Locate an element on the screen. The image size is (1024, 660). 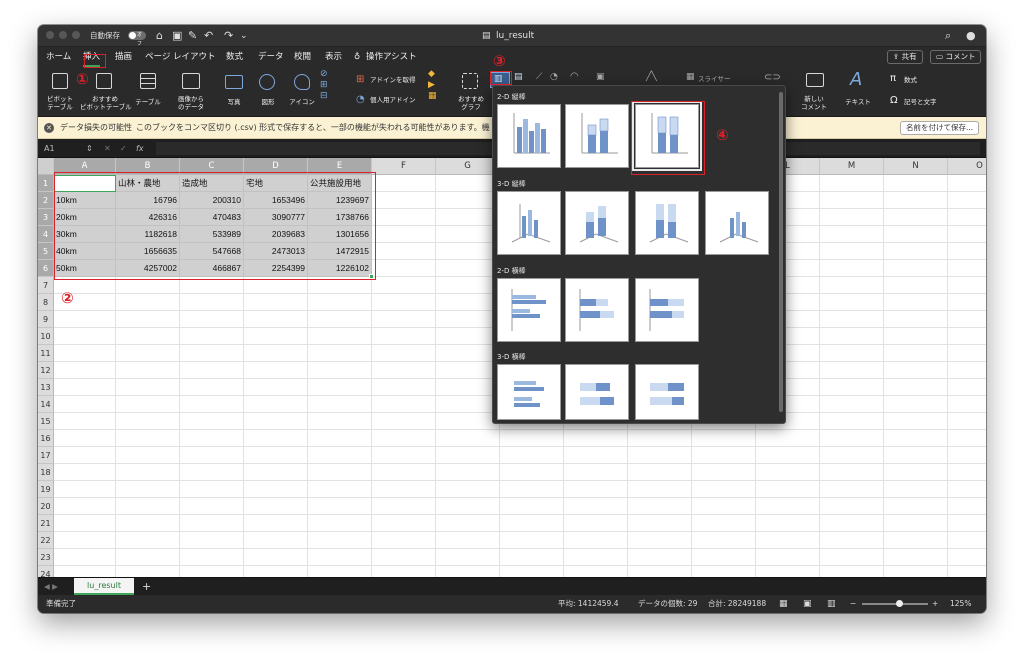
cell-o18 is located at coordinates (967, 472).